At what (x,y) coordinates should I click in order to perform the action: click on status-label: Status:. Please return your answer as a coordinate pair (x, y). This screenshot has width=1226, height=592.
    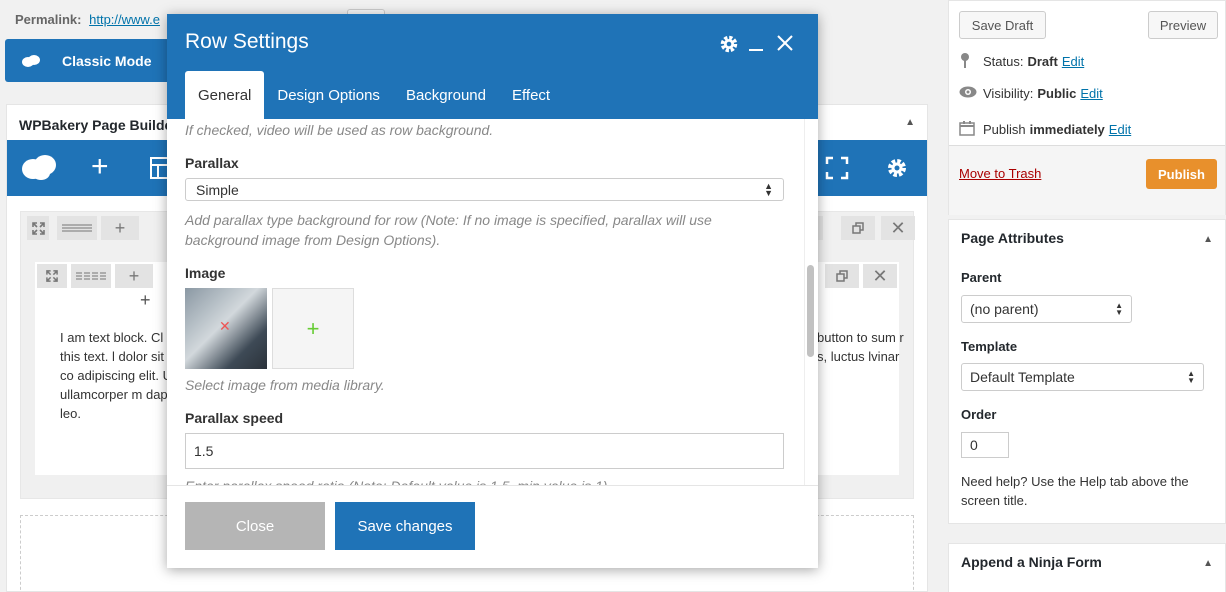
    Looking at the image, I should click on (1003, 61).